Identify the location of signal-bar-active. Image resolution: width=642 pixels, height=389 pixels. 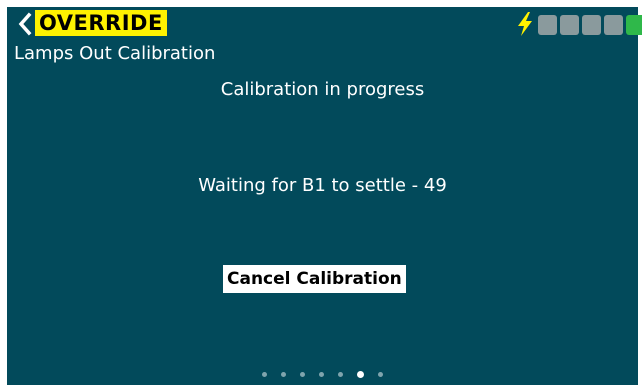
(634, 25).